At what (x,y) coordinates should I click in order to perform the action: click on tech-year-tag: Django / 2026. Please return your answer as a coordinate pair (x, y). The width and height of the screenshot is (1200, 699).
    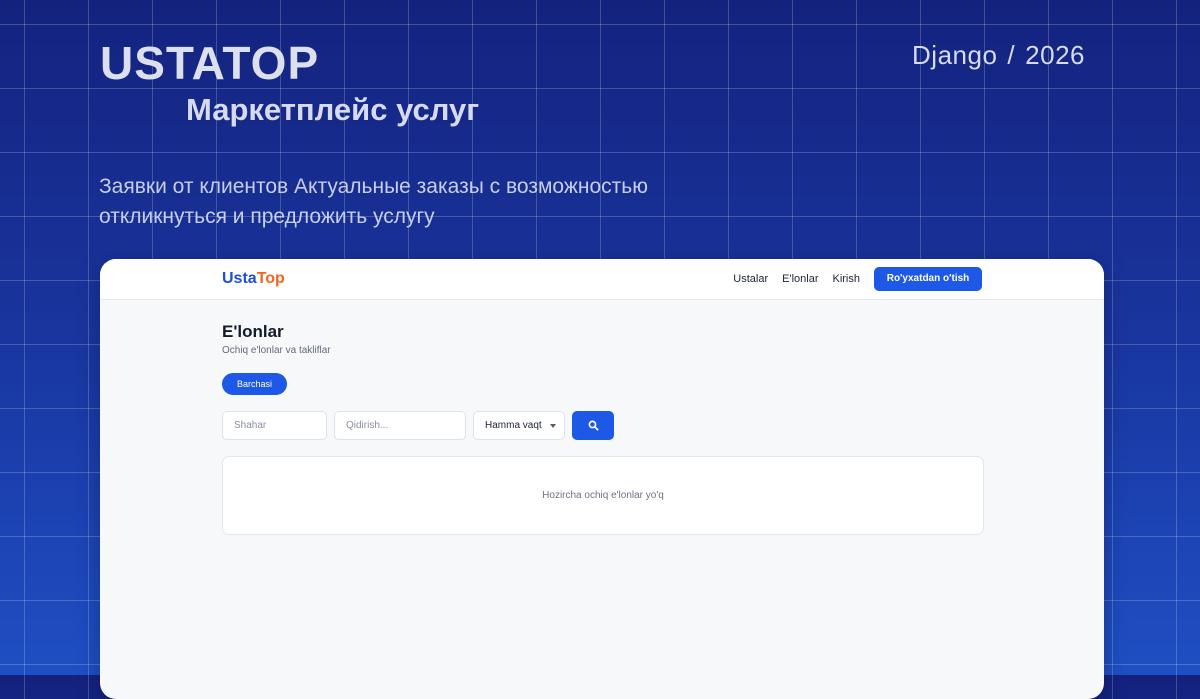
    Looking at the image, I should click on (998, 55).